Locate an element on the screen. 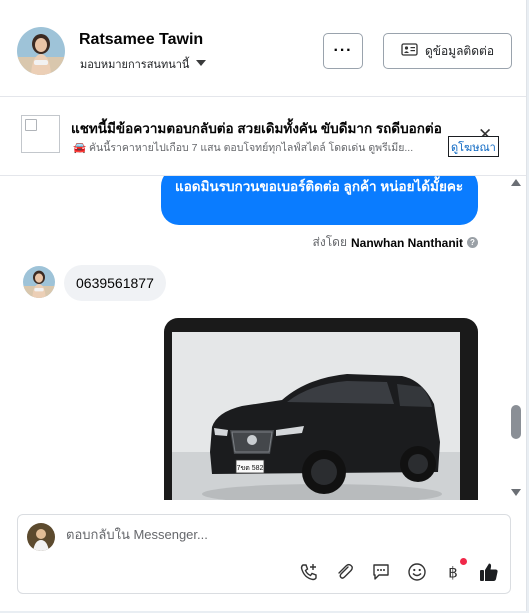 The image size is (529, 613). scroll-down-icon is located at coordinates (516, 492).